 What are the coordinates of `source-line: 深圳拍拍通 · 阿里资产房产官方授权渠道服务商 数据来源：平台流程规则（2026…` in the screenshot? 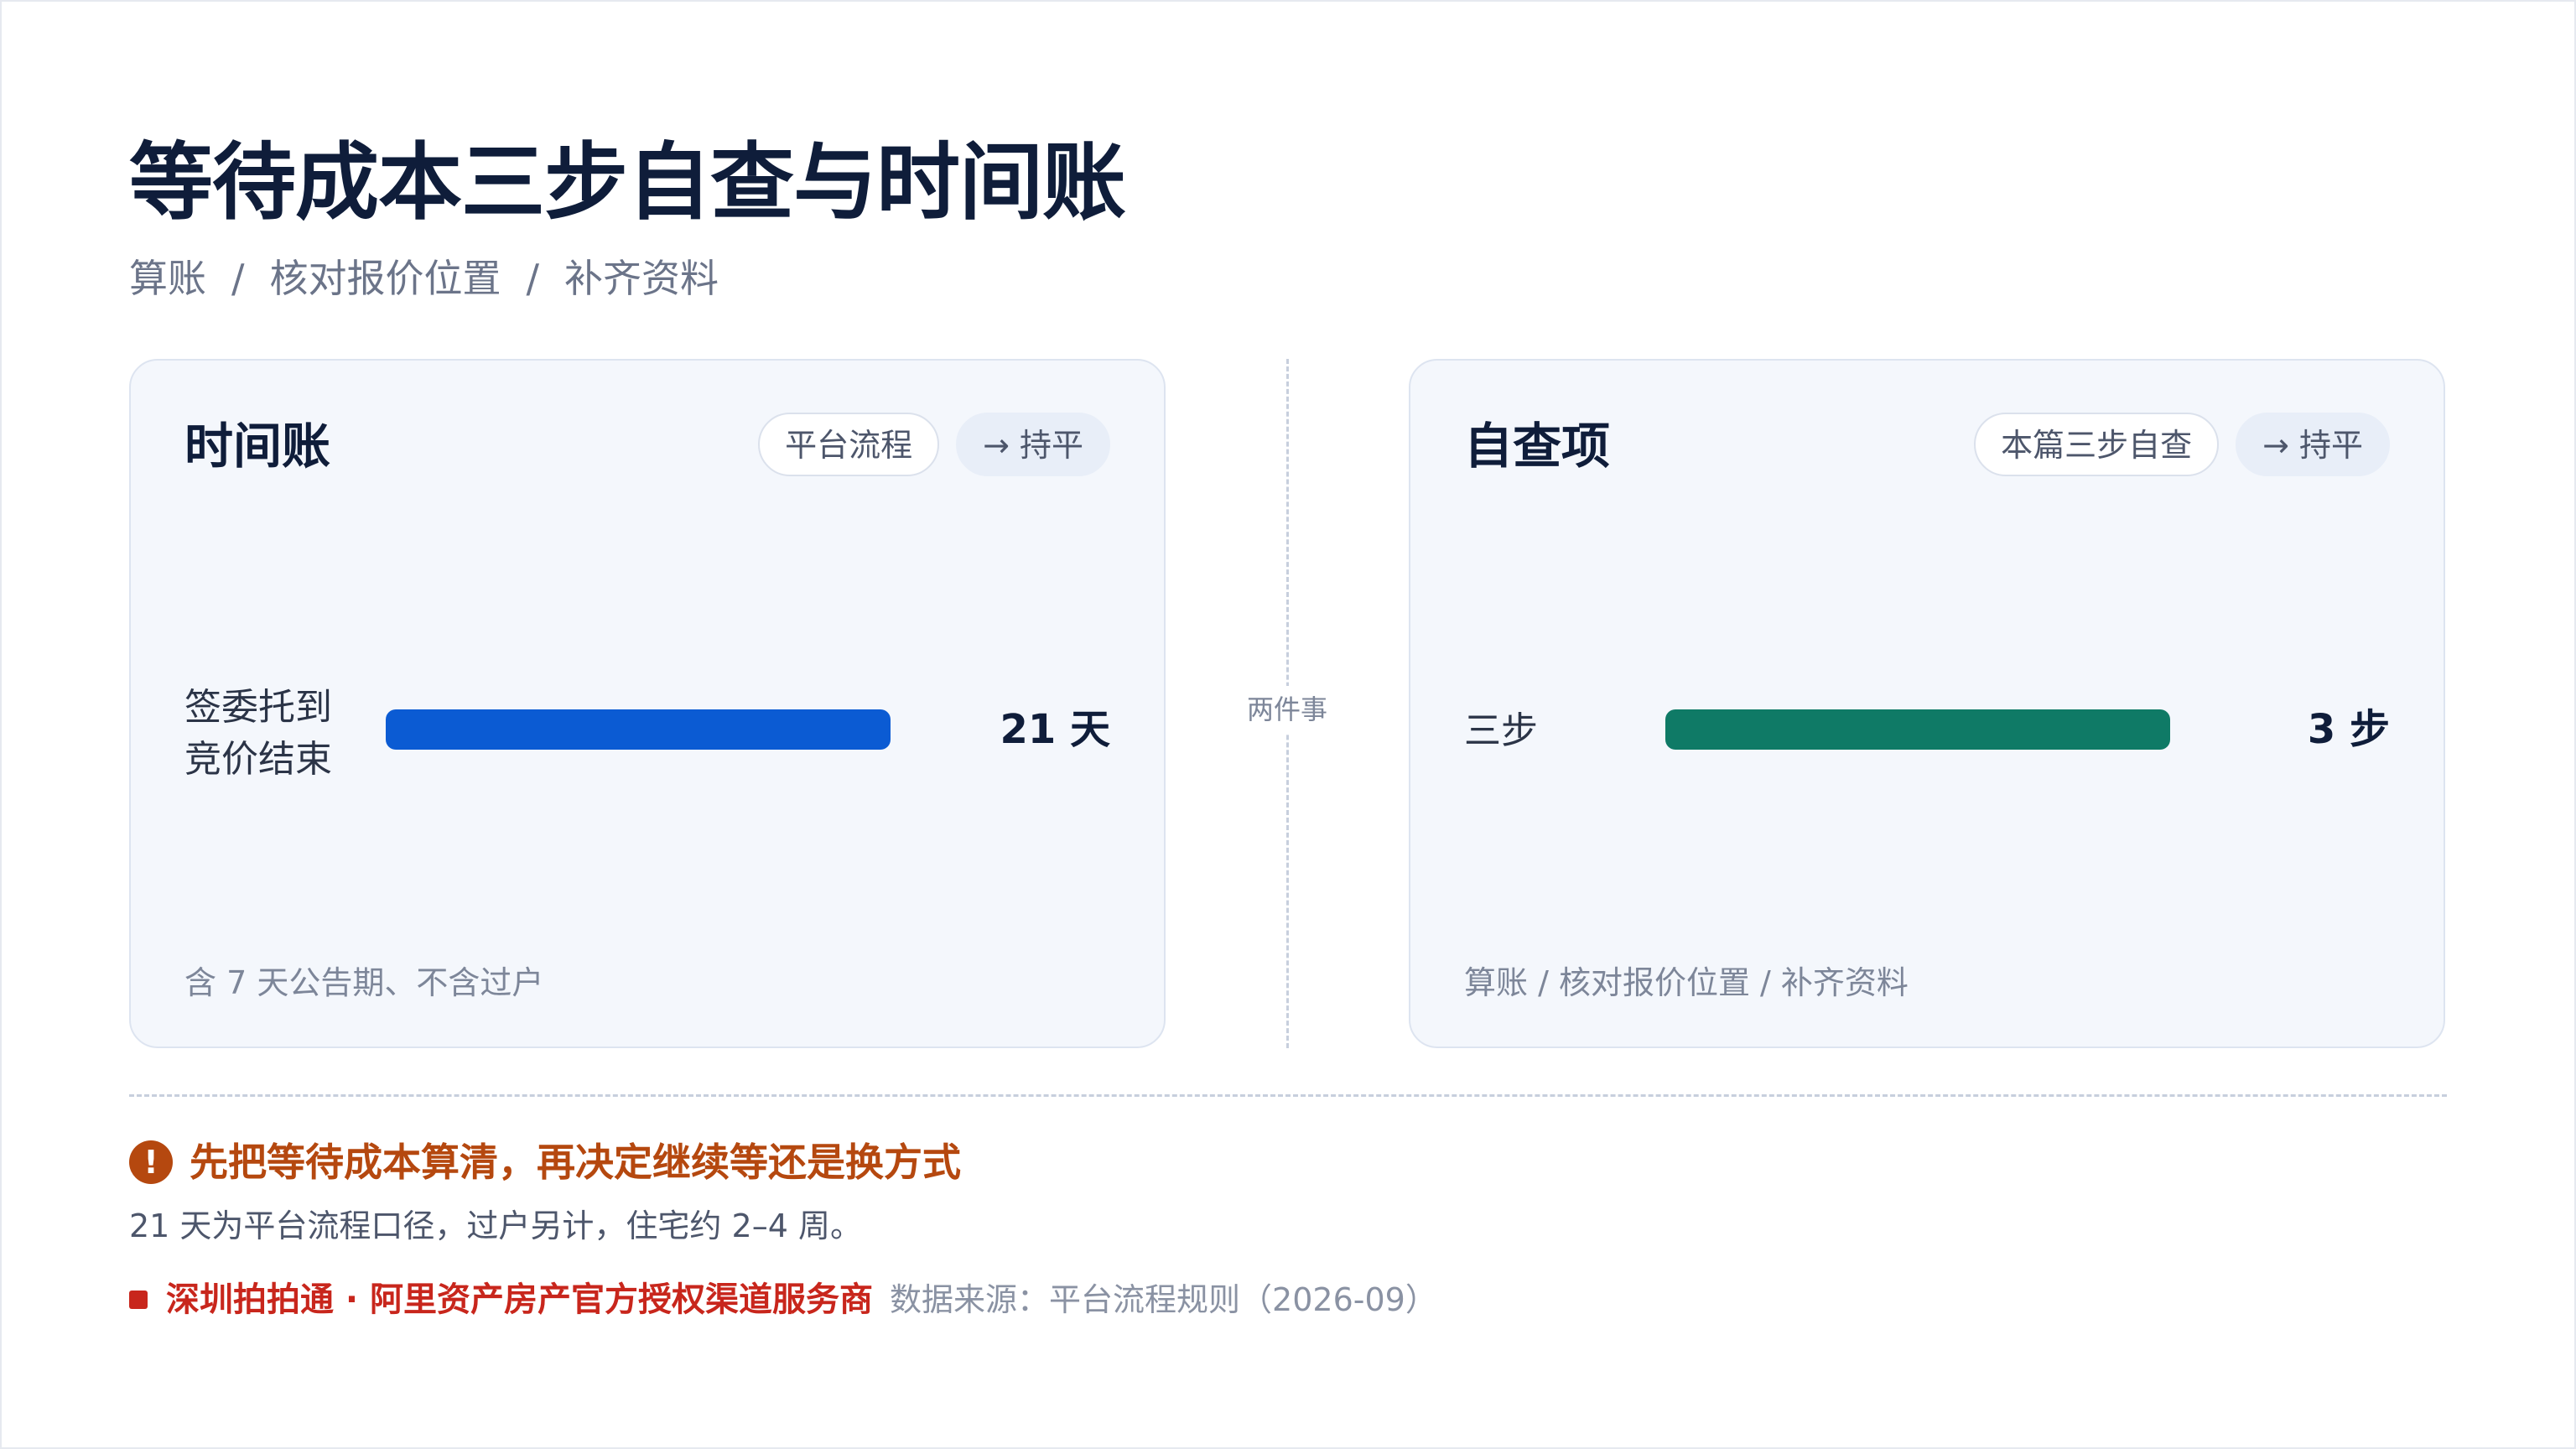 It's located at (783, 1300).